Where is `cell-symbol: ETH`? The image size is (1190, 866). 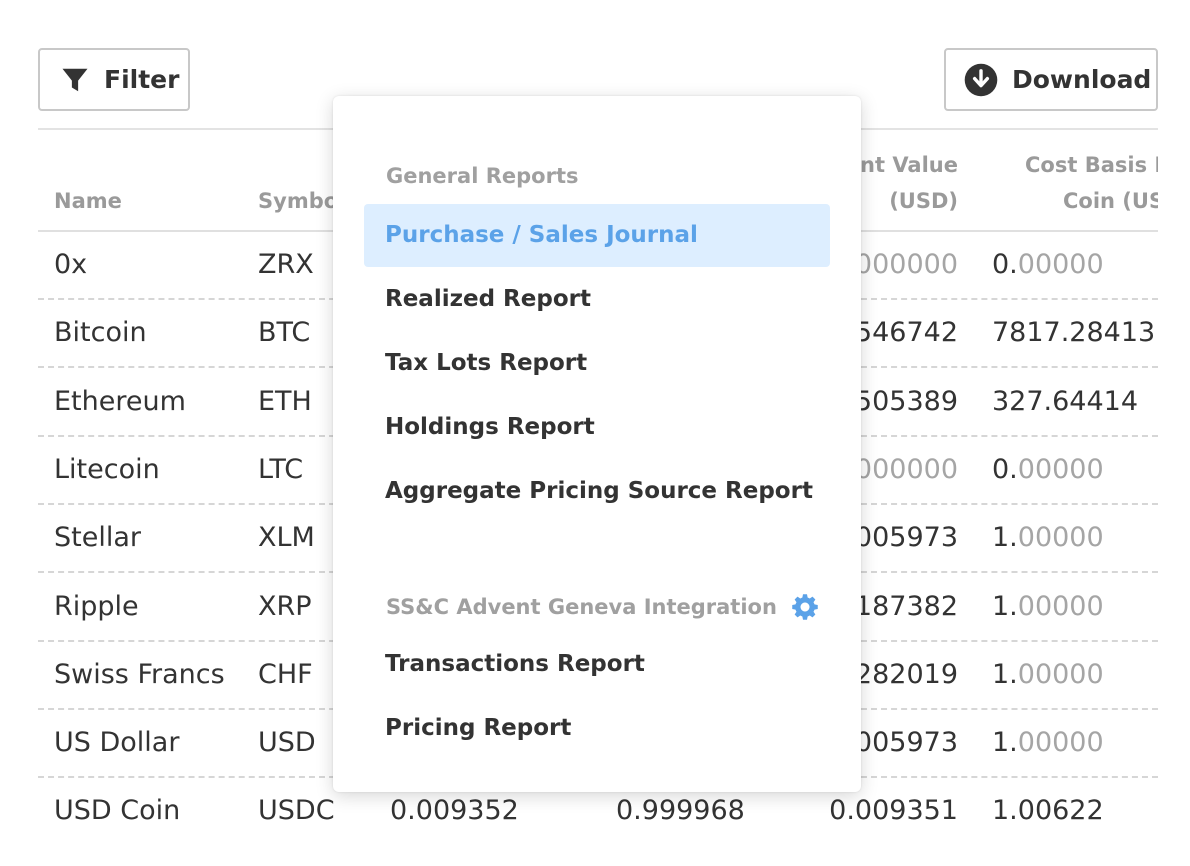 cell-symbol: ETH is located at coordinates (285, 401).